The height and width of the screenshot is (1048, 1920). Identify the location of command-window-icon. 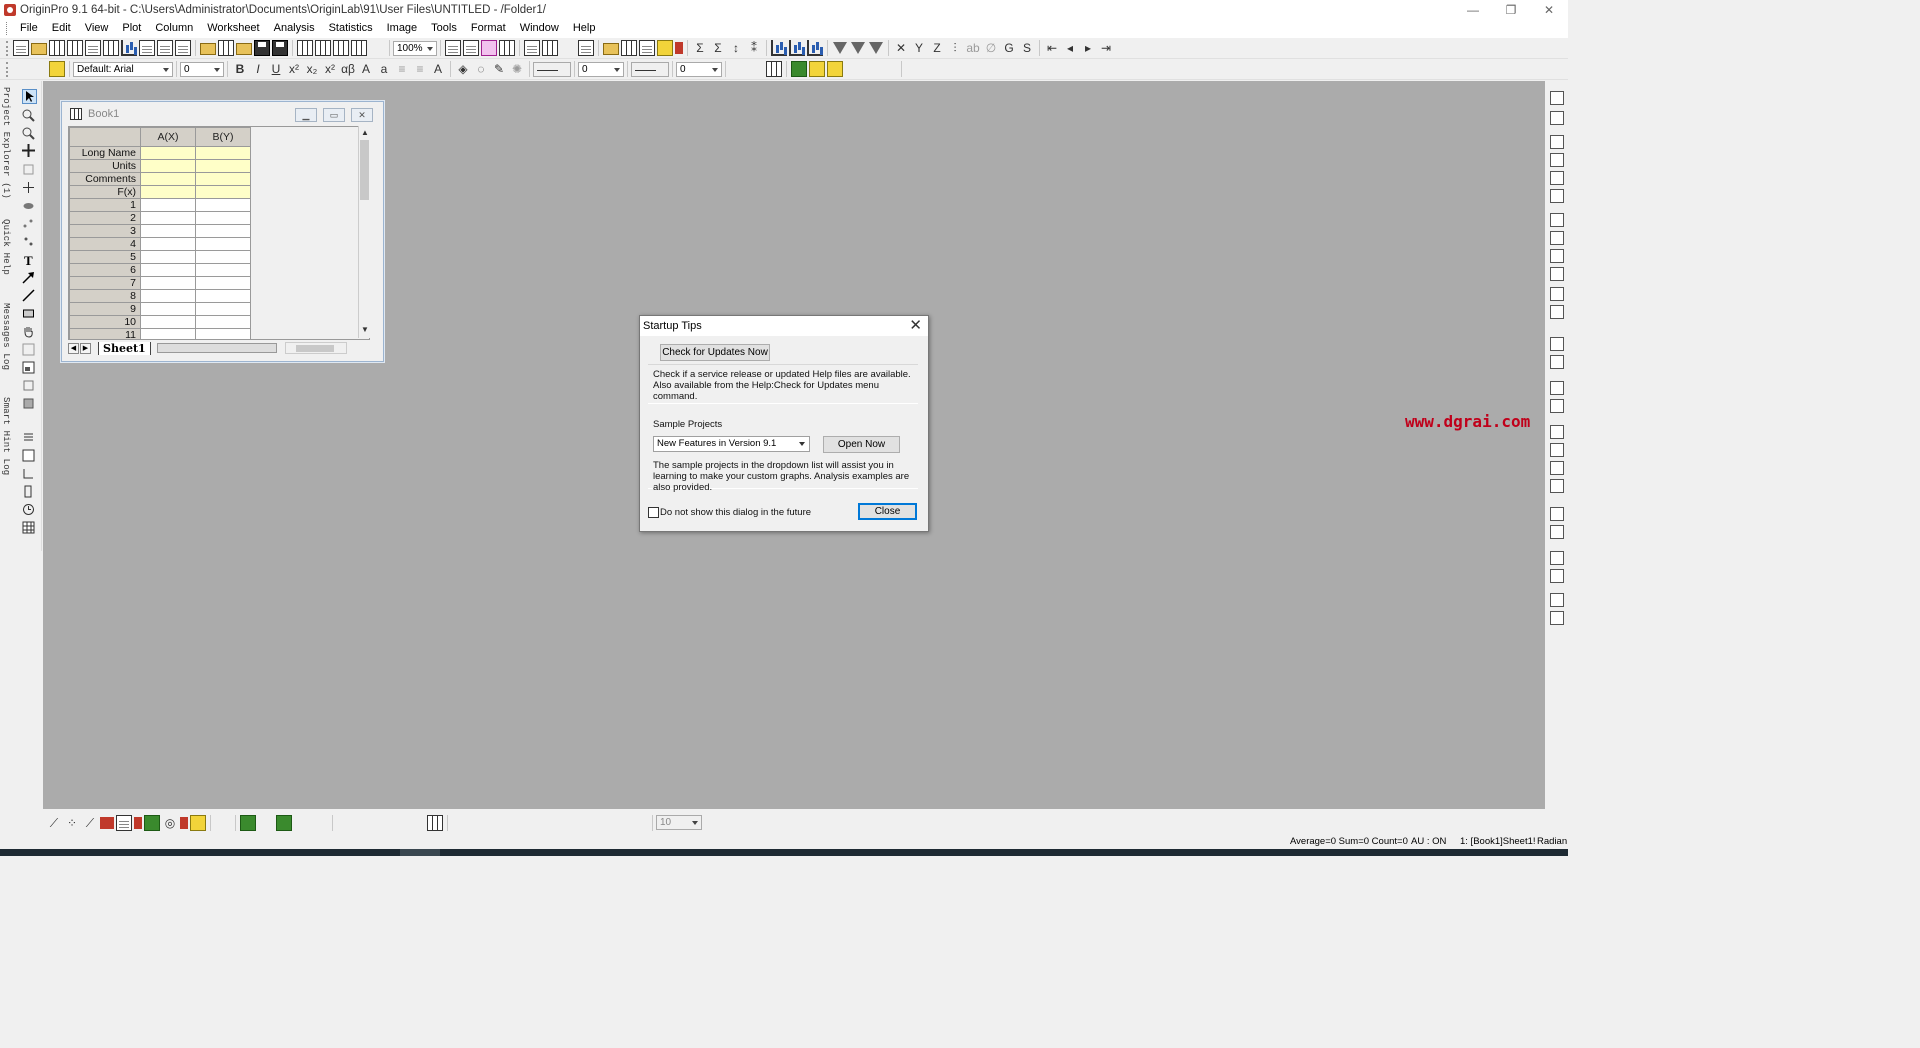
(550, 48).